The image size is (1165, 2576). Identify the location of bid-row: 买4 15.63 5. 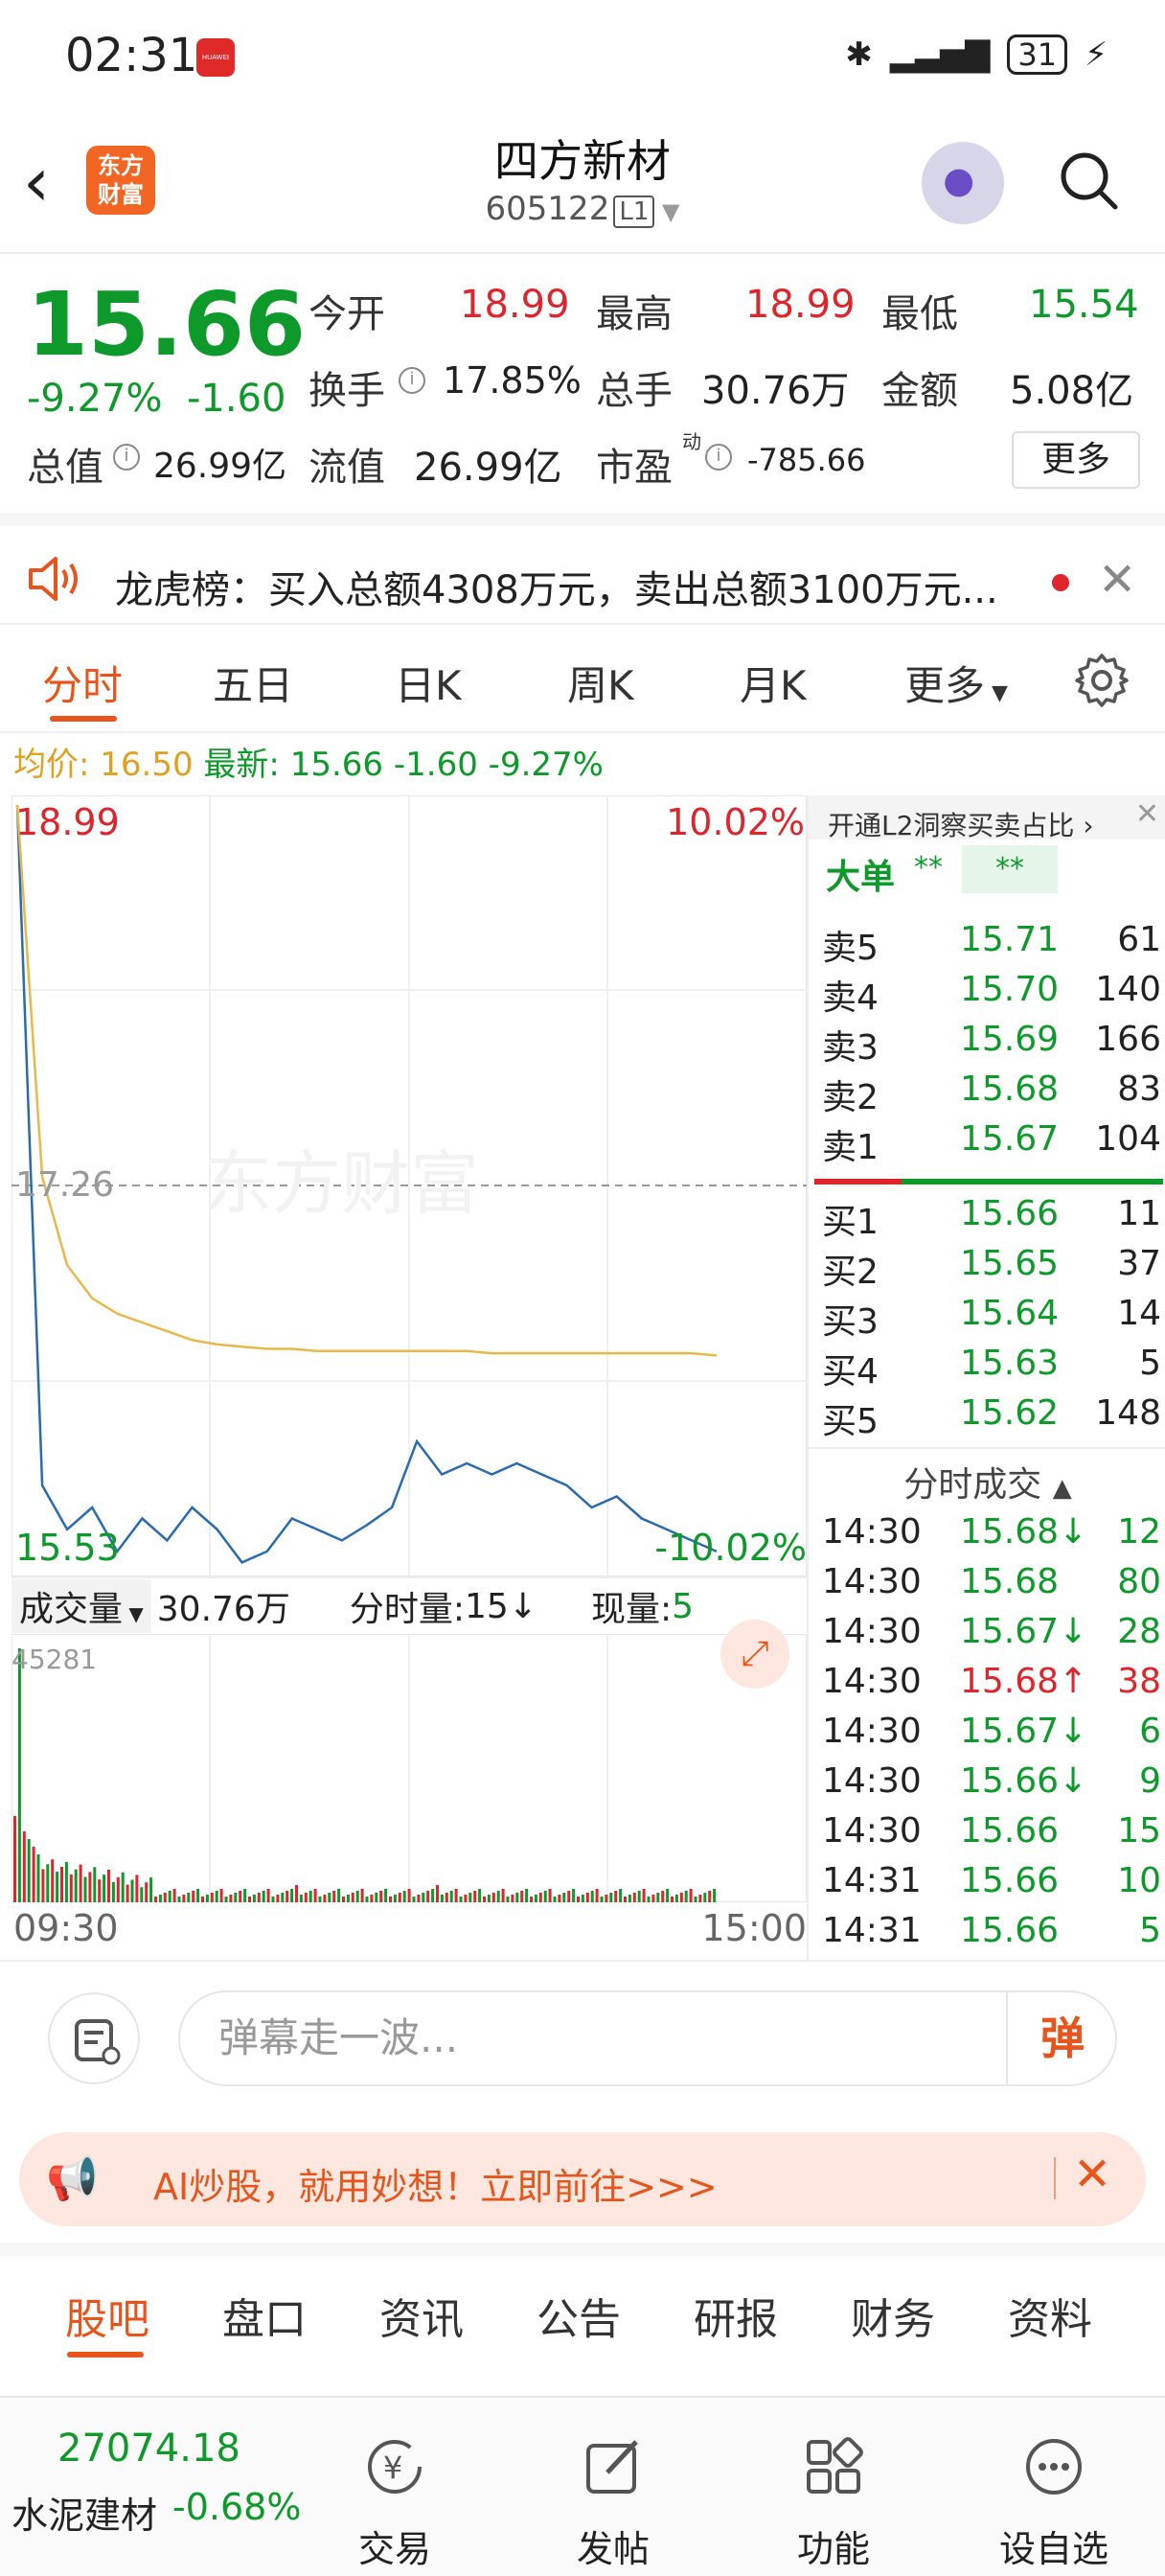
(990, 1368).